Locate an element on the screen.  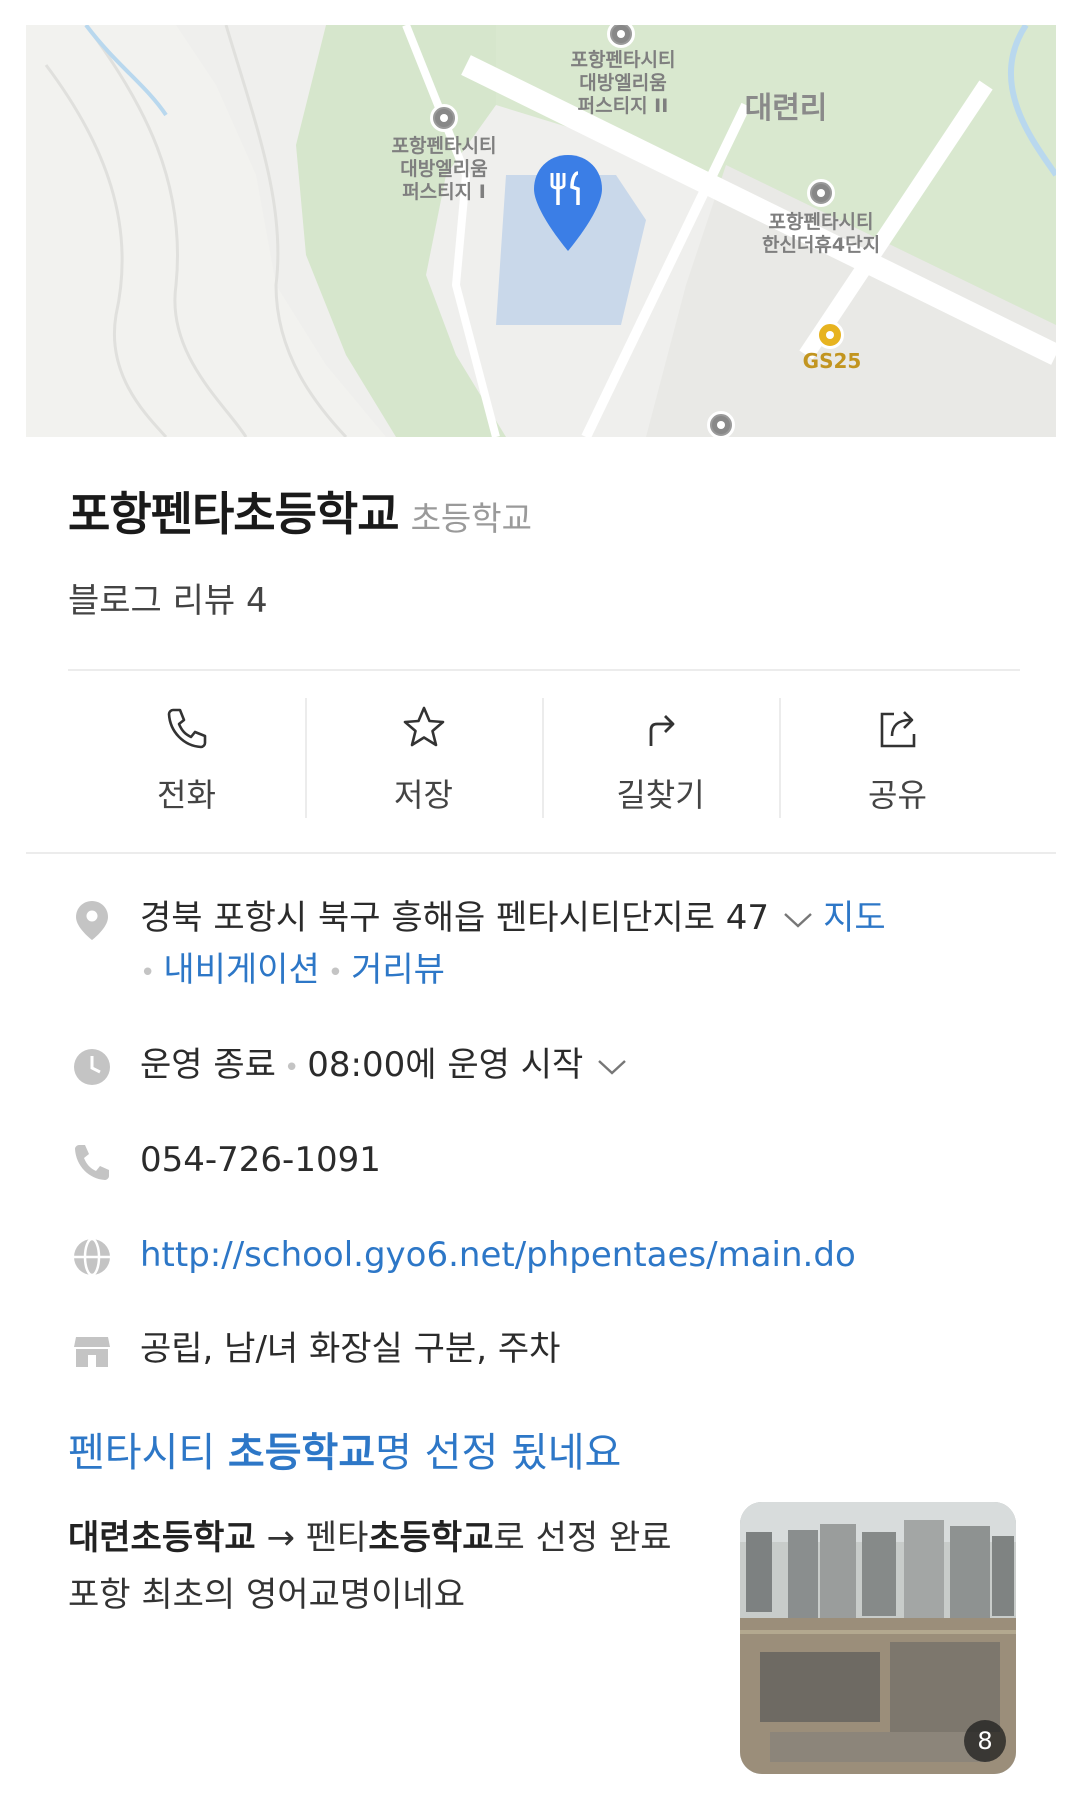
share-button: 공유 is located at coordinates (897, 757).